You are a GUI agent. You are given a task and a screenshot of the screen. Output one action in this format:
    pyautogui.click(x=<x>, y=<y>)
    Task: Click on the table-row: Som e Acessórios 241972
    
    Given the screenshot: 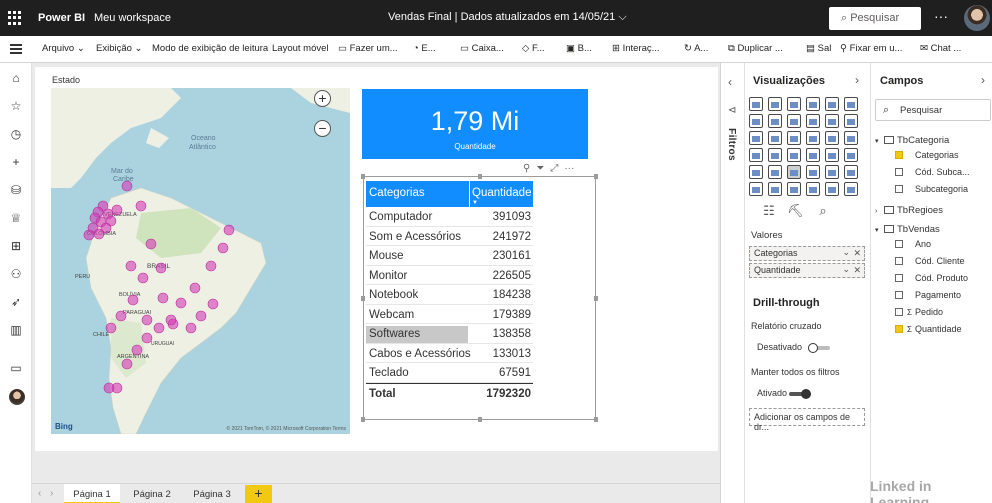 What is the action you would take?
    pyautogui.click(x=449, y=236)
    